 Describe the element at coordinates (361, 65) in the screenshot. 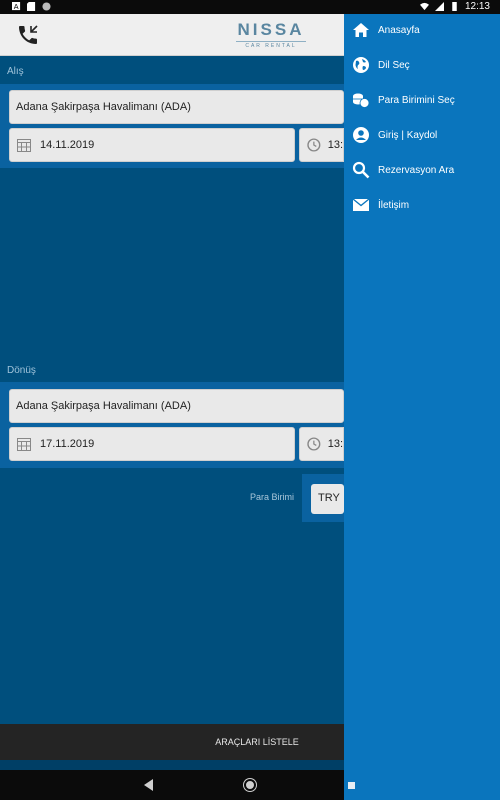

I see `globe-icon` at that location.